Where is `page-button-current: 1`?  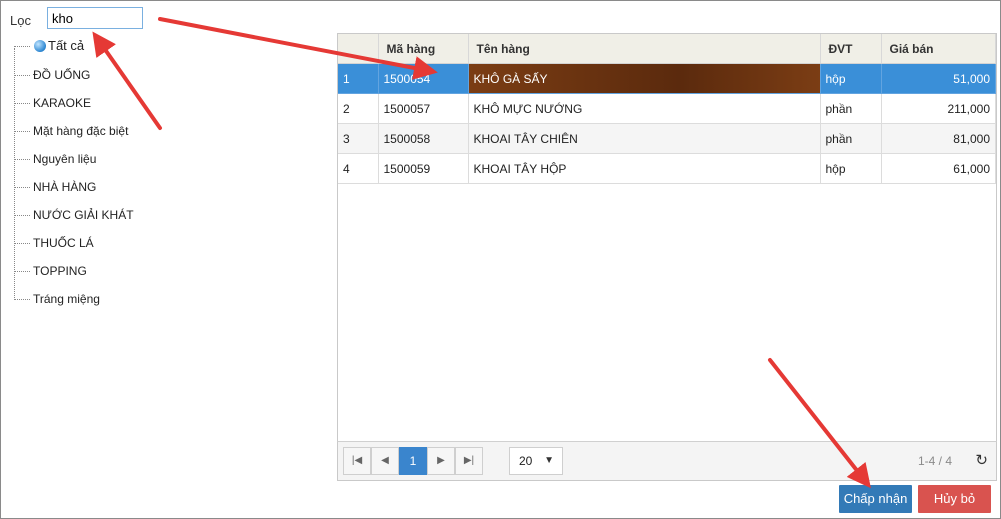 page-button-current: 1 is located at coordinates (413, 461).